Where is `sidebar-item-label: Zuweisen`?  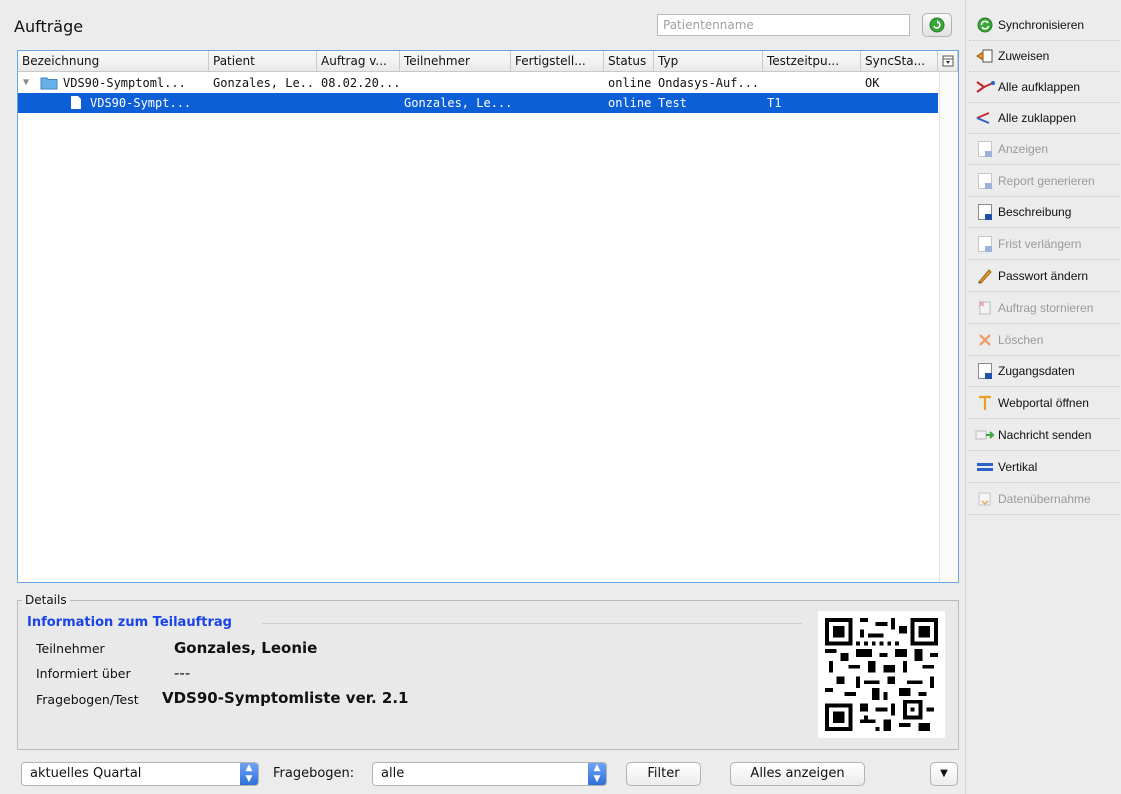 sidebar-item-label: Zuweisen is located at coordinates (1024, 56).